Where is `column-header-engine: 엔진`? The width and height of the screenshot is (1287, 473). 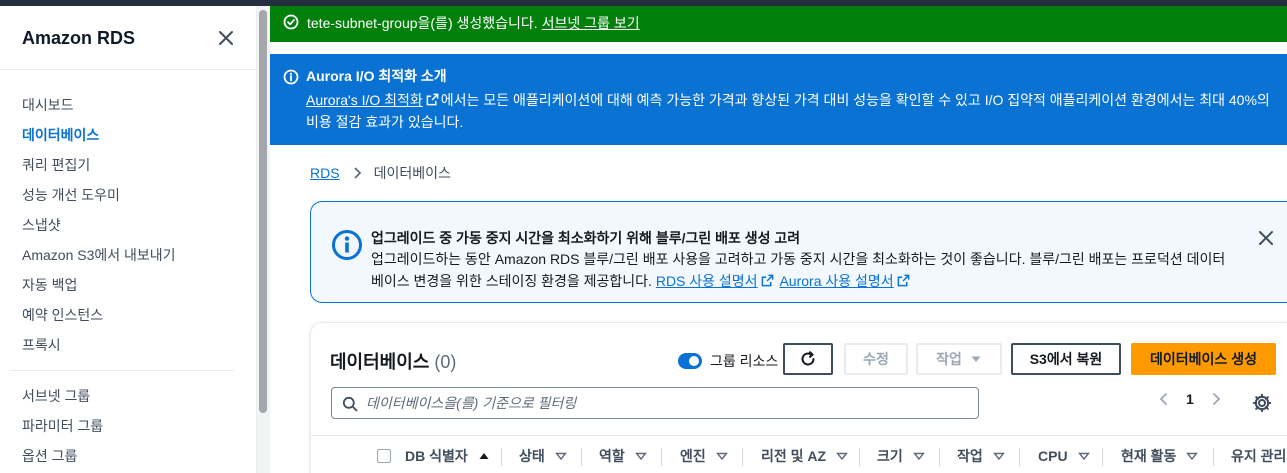 column-header-engine: 엔진 is located at coordinates (704, 454).